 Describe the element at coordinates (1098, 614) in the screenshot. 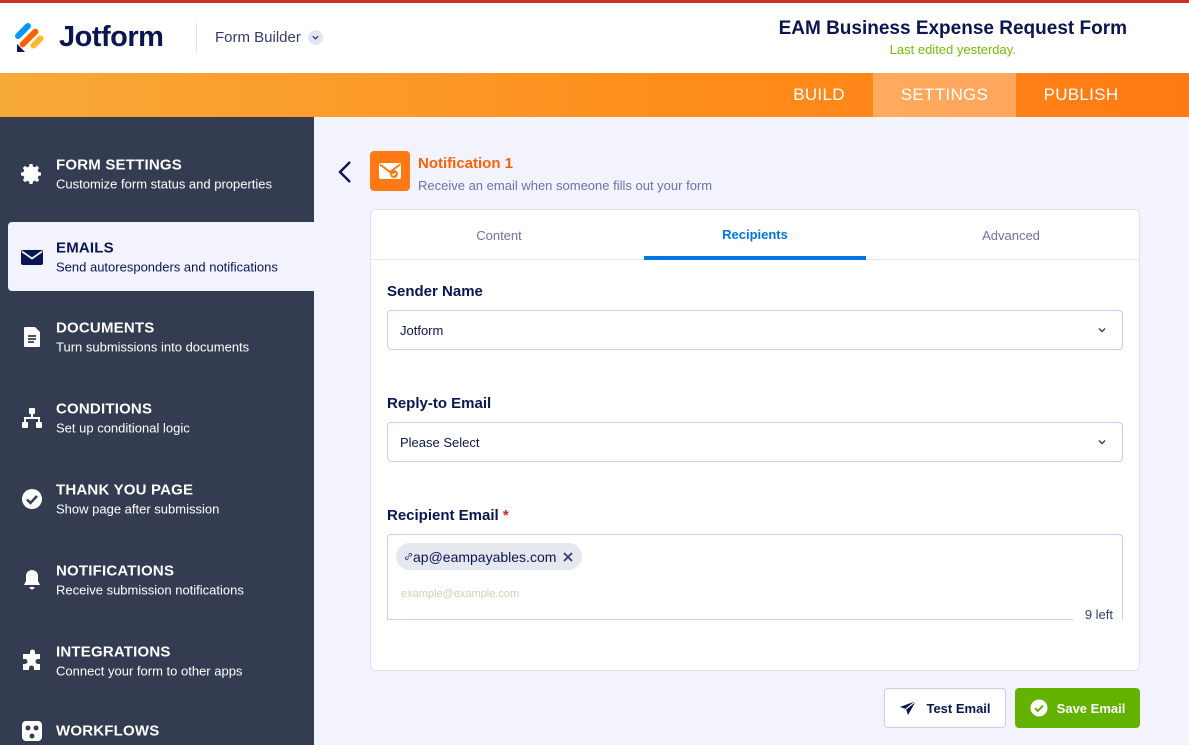

I see `remaining-count: 9 left` at that location.